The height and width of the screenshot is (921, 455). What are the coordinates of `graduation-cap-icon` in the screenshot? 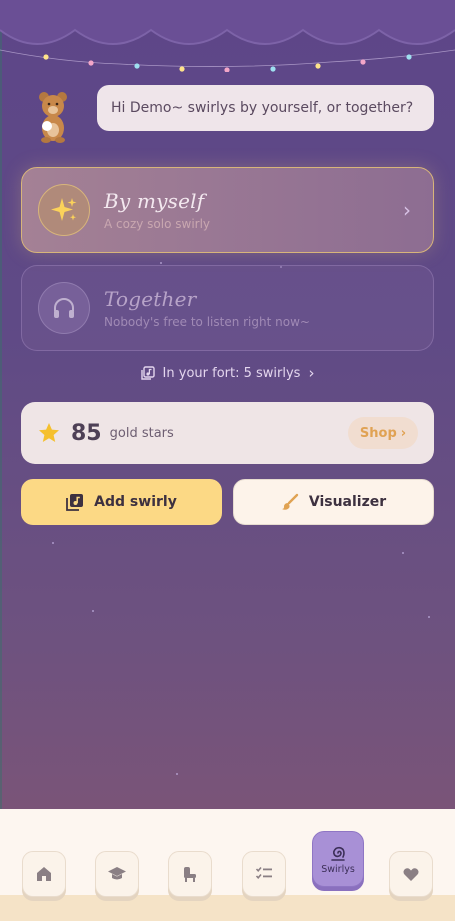 It's located at (117, 873).